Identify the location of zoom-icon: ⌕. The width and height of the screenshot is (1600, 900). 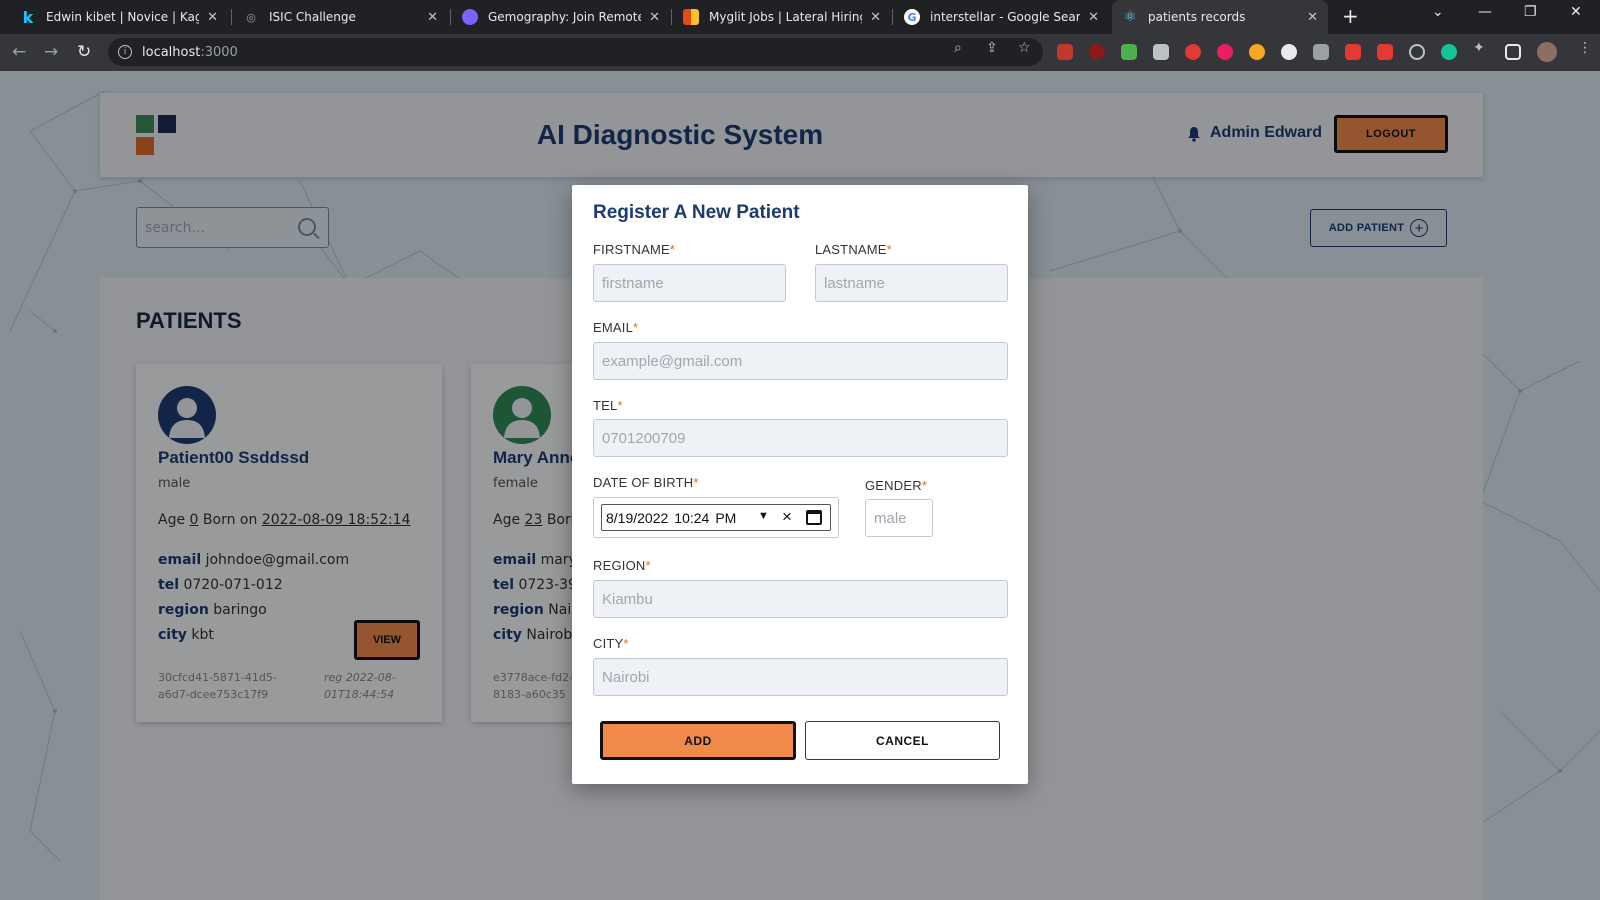
(958, 48).